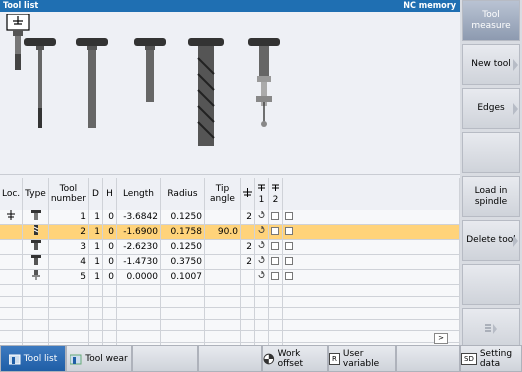  What do you see at coordinates (138, 217) in the screenshot?
I see `length-cell: -3.6842` at bounding box center [138, 217].